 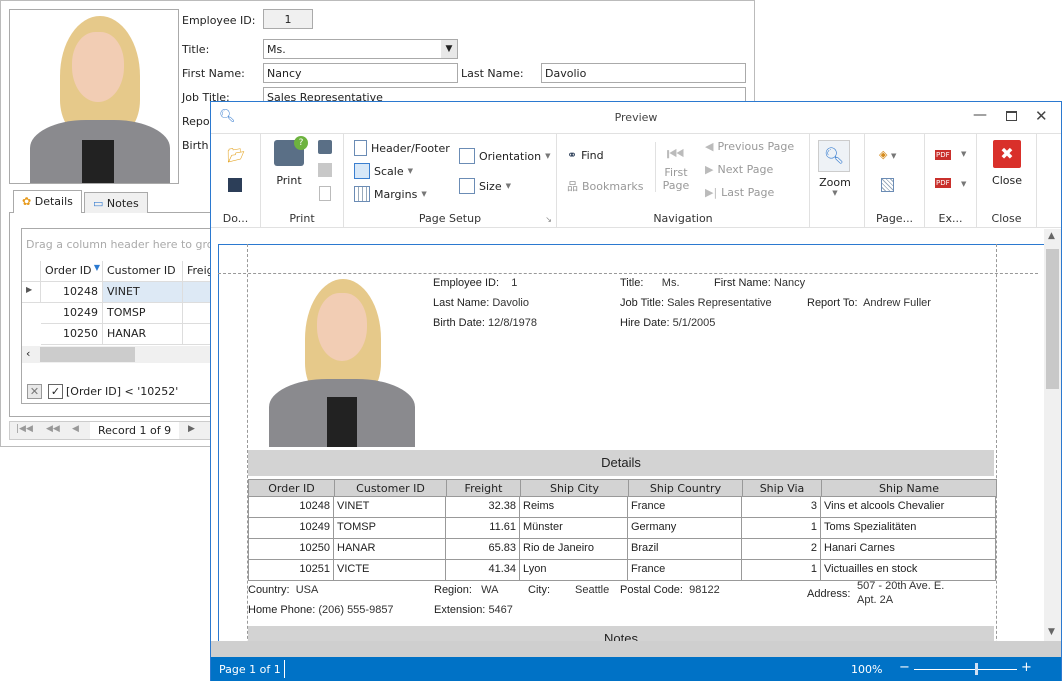 What do you see at coordinates (1011, 116) in the screenshot?
I see `maximize-button` at bounding box center [1011, 116].